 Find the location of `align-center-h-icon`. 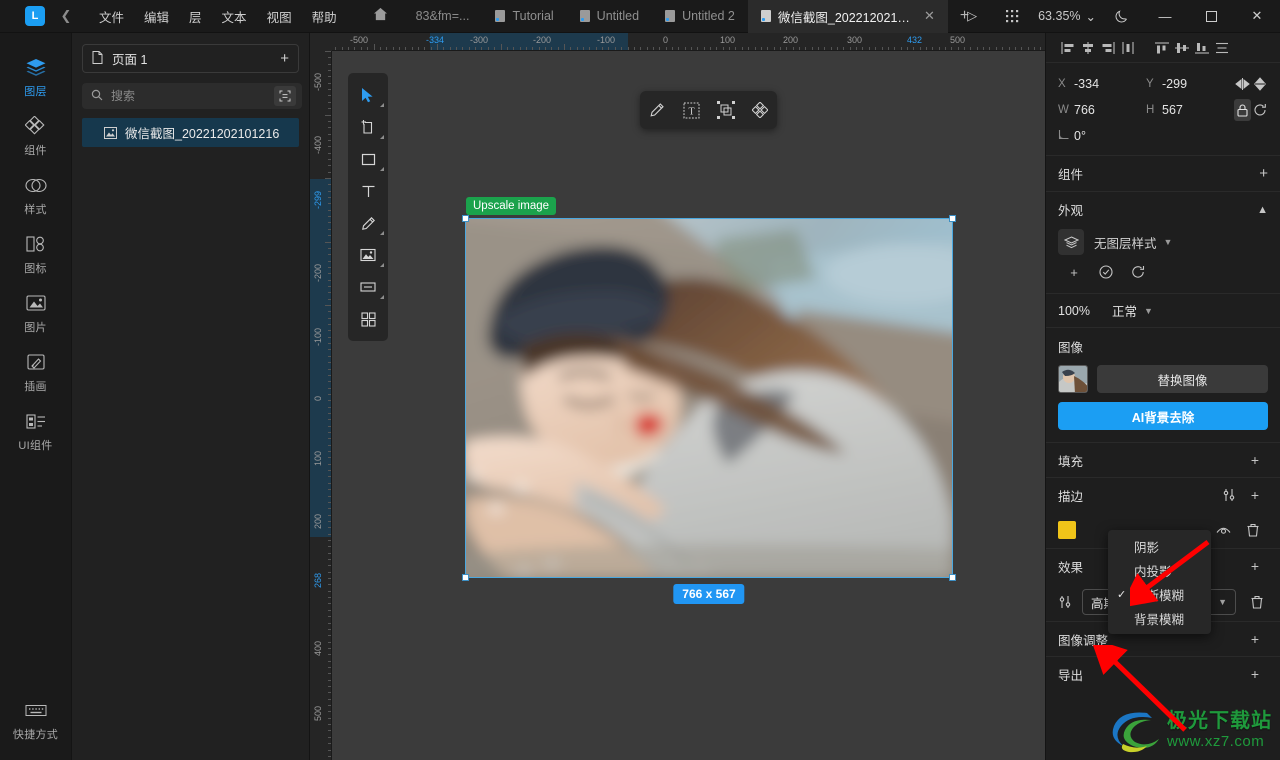

align-center-h-icon is located at coordinates (1088, 48).